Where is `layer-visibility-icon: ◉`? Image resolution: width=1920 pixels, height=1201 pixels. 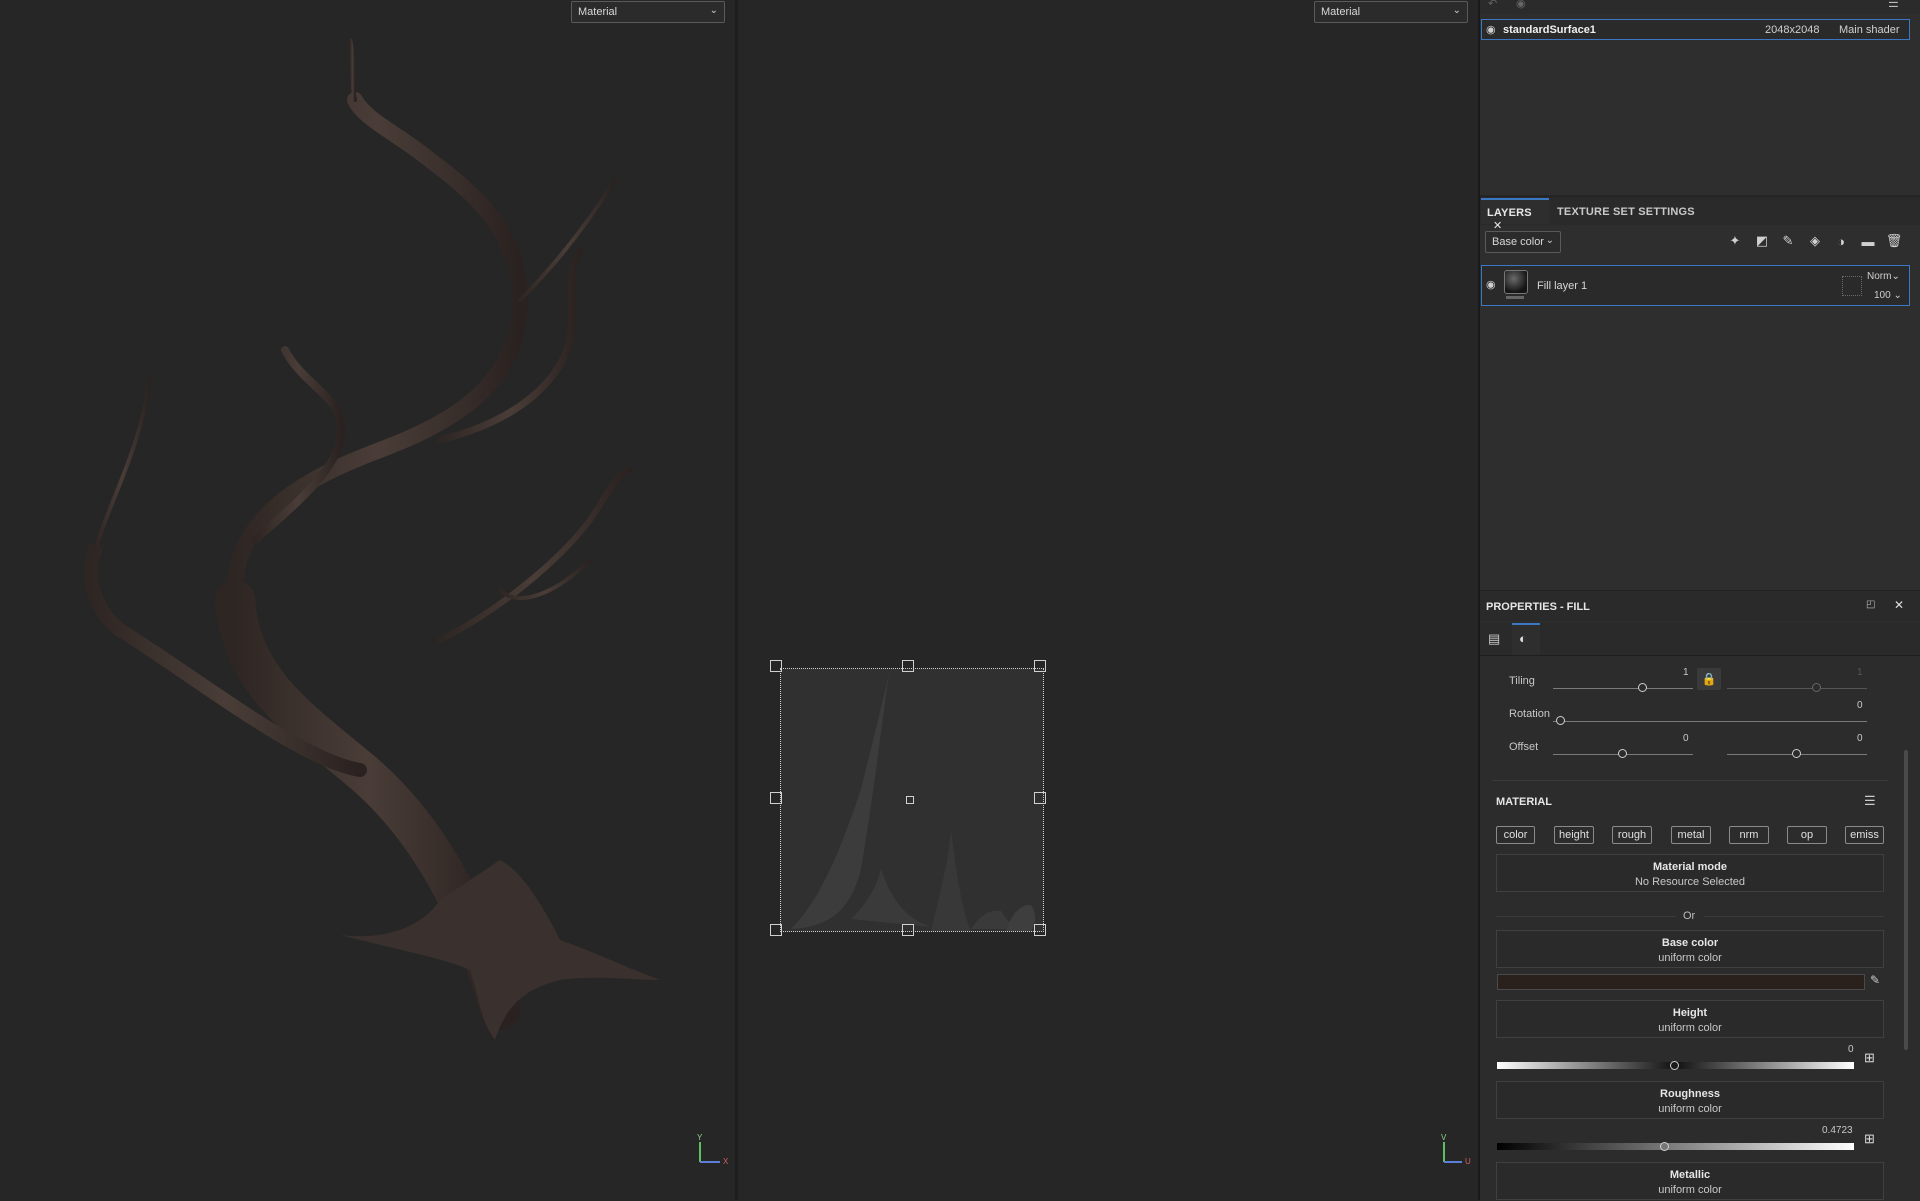
layer-visibility-icon: ◉ is located at coordinates (1491, 284).